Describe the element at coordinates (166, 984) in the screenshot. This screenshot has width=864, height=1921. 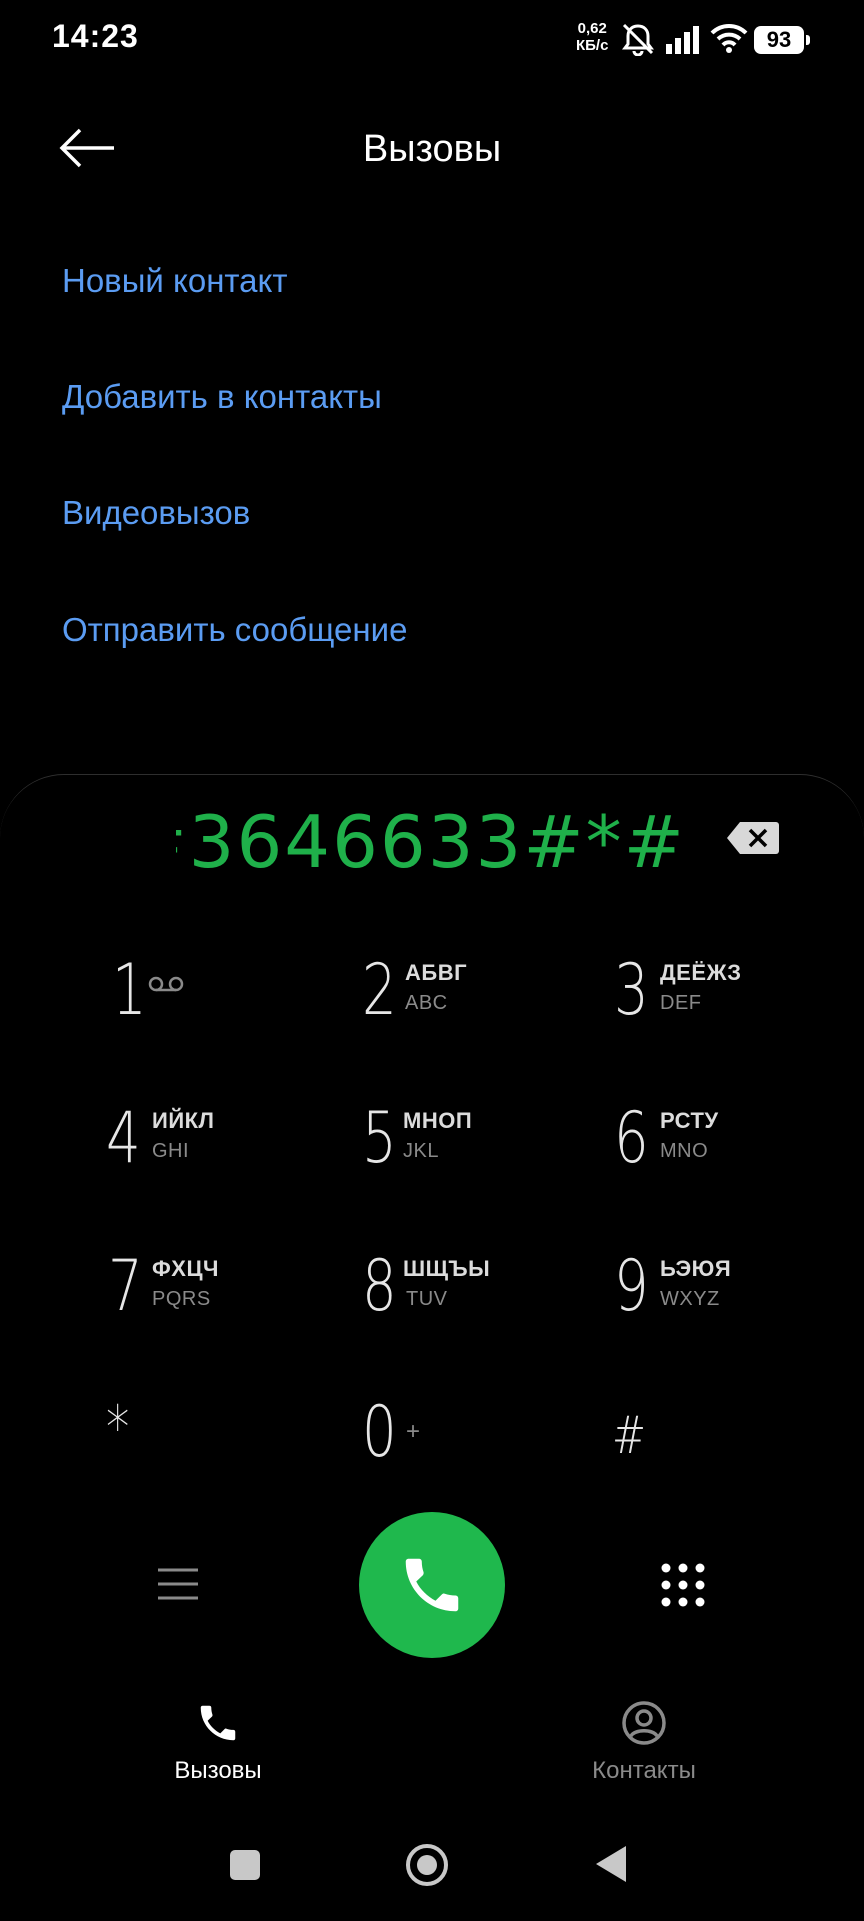
I see `voicemail-icon` at that location.